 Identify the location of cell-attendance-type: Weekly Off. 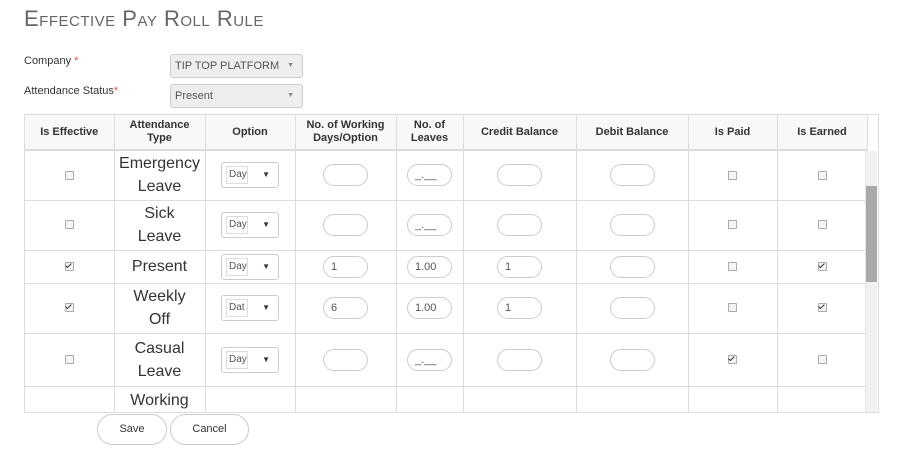
(160, 308).